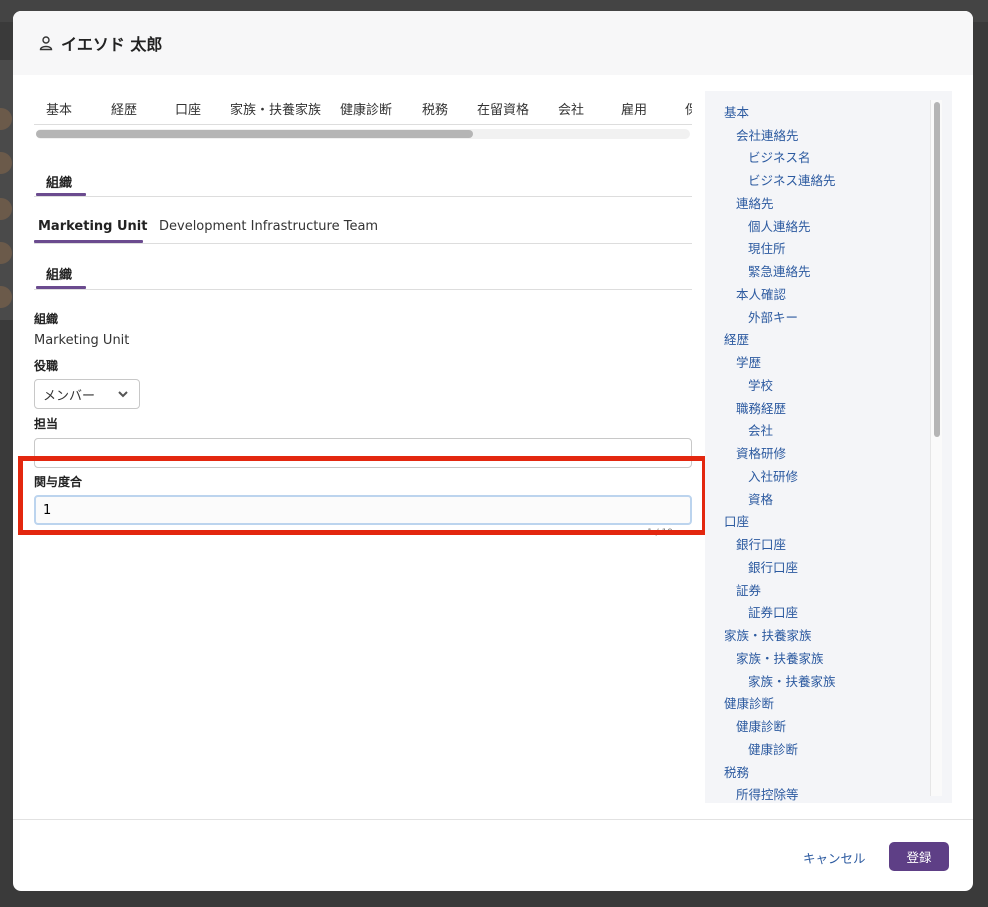 Image resolution: width=988 pixels, height=907 pixels. I want to click on toc-item: 証券, so click(748, 589).